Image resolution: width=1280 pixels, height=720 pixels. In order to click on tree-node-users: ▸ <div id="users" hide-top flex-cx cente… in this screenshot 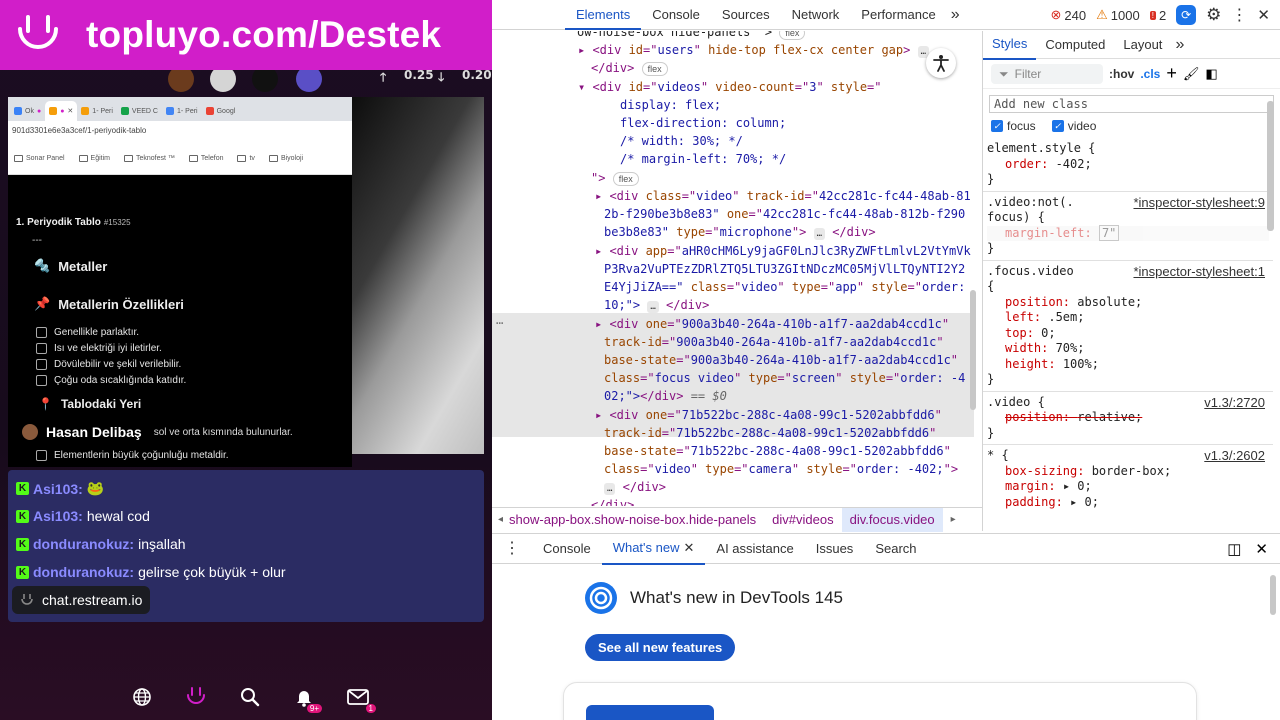, I will do `click(754, 50)`.